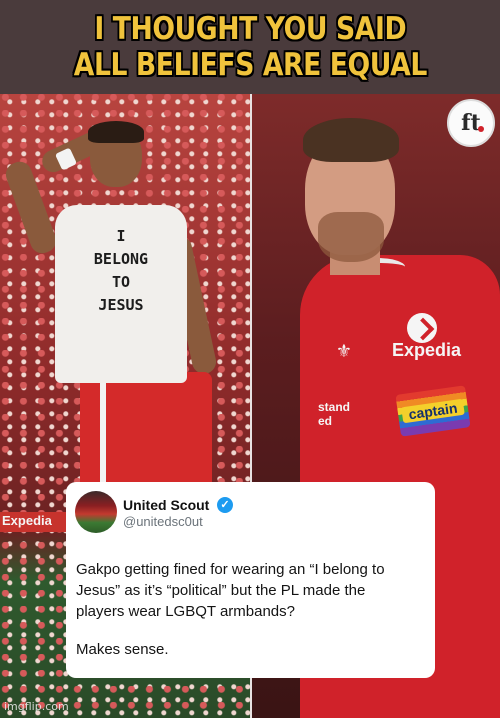 This screenshot has width=500, height=718. What do you see at coordinates (121, 294) in the screenshot?
I see `left-player-shirt: I BELONG TO JESUS` at bounding box center [121, 294].